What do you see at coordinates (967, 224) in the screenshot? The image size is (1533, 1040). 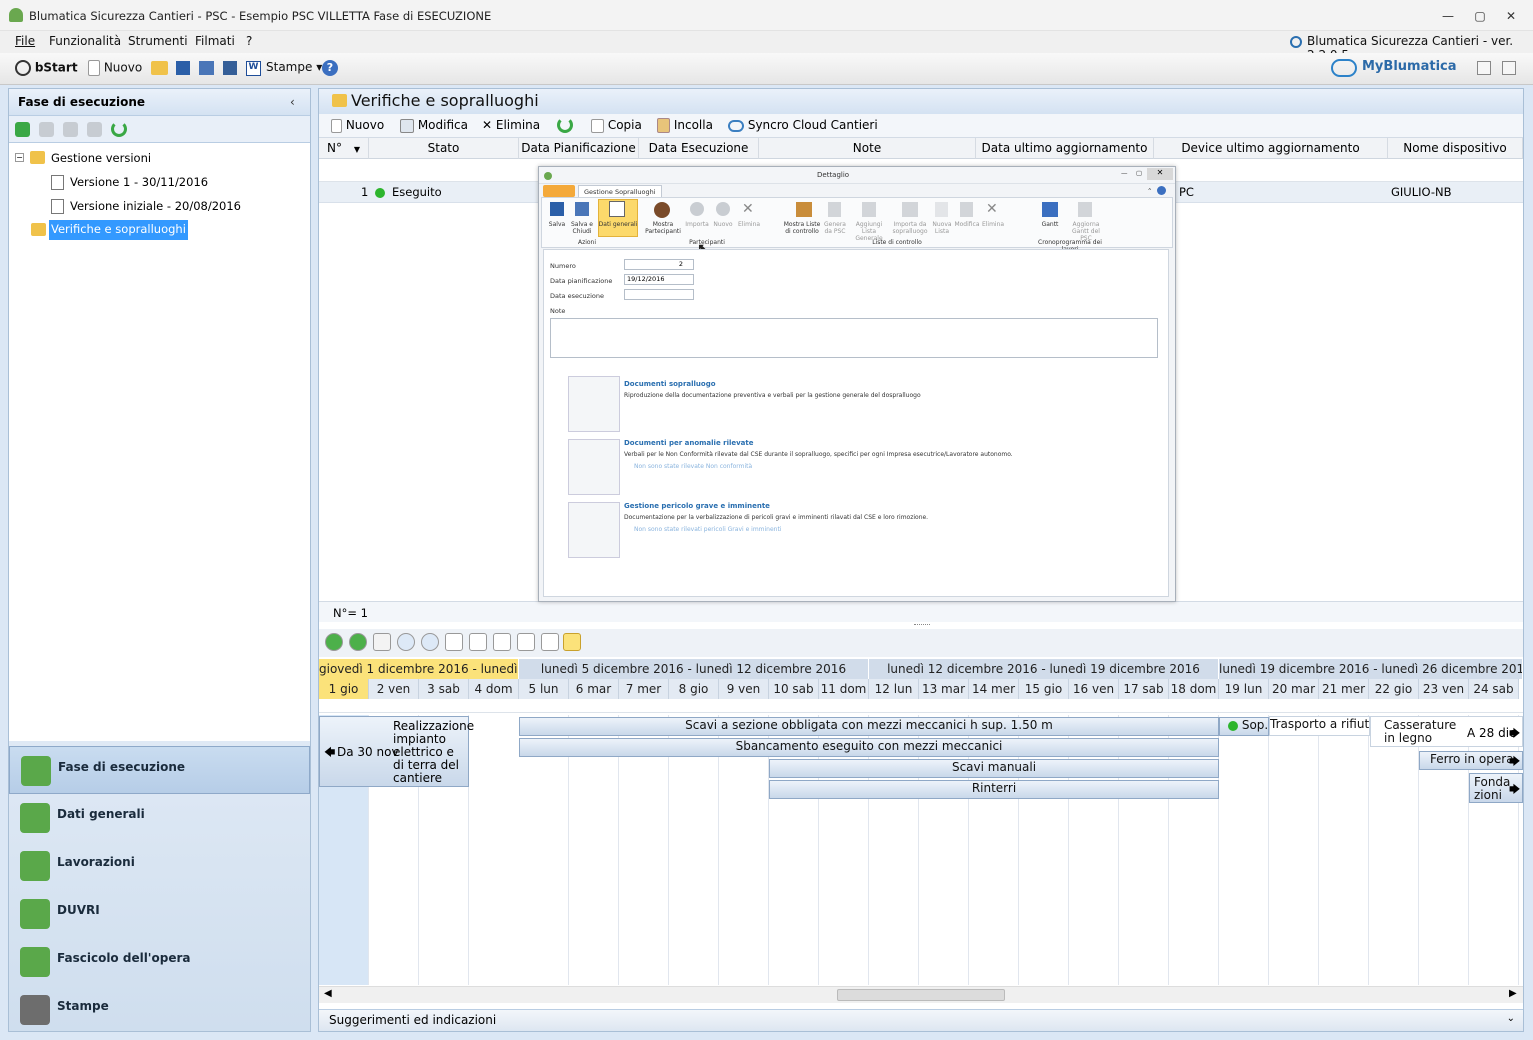 I see `ribbon-modifica-lista: Modifica` at bounding box center [967, 224].